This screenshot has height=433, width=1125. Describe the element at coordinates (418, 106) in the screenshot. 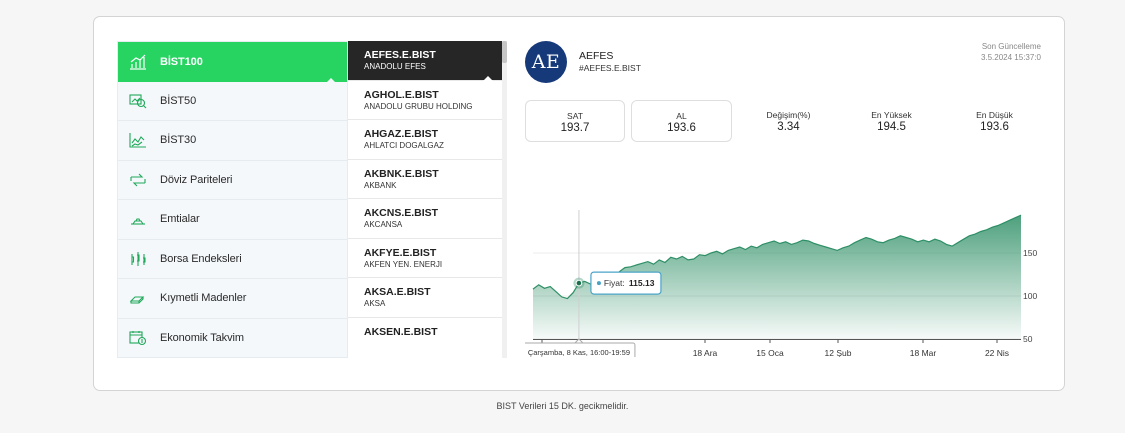

I see `symbol-name: ANADOLU GRUBU HOLDING` at that location.